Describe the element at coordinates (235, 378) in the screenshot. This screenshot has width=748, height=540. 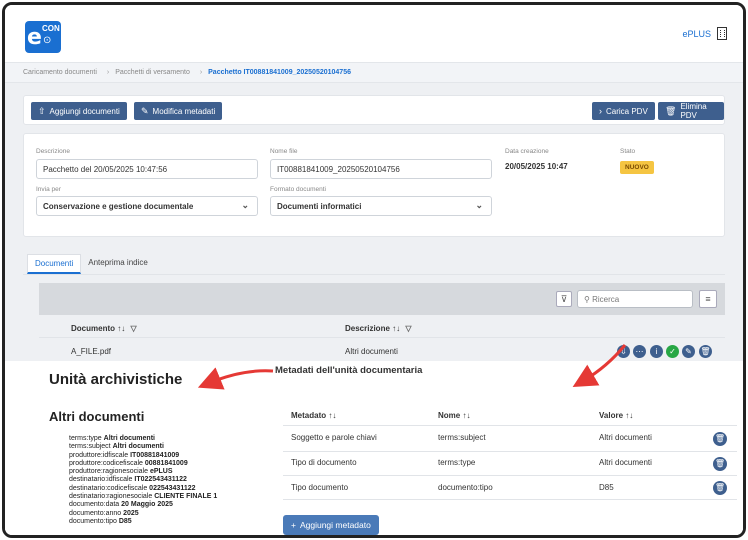
I see `arrow-to-unita` at that location.